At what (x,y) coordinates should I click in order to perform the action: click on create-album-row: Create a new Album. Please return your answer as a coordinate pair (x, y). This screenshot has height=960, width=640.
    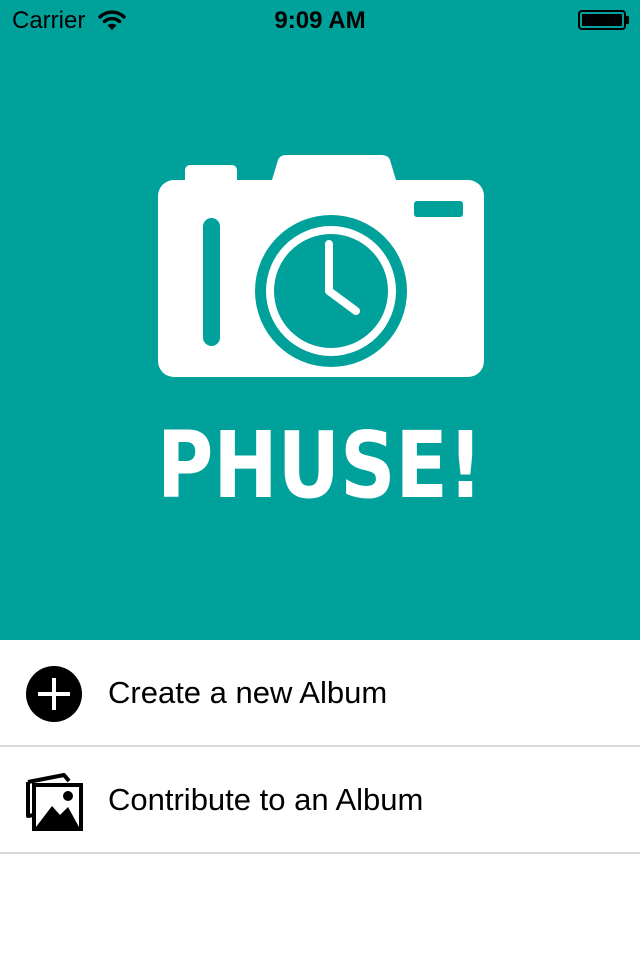
    Looking at the image, I should click on (320, 693).